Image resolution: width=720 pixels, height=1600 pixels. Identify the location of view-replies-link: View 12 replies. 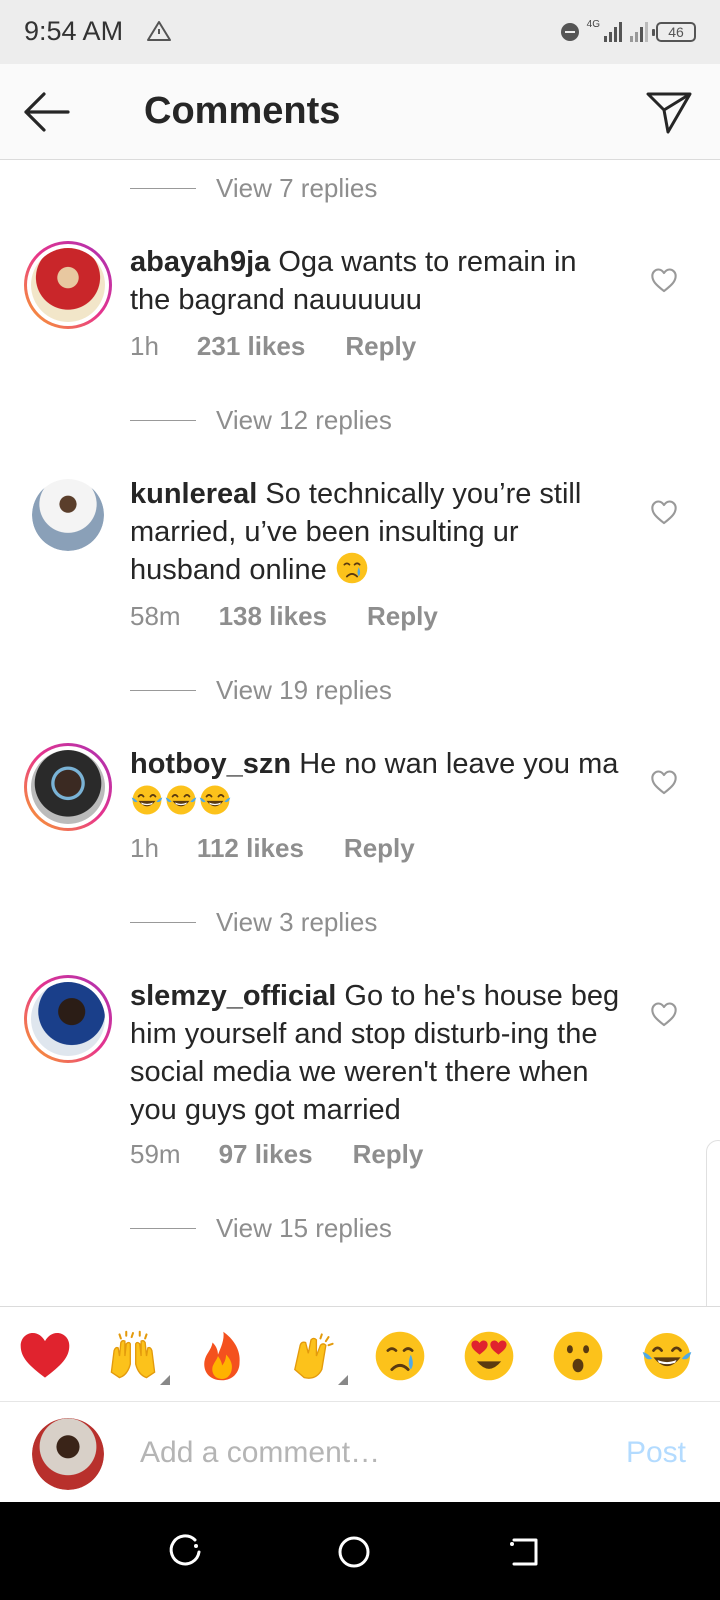
(261, 420).